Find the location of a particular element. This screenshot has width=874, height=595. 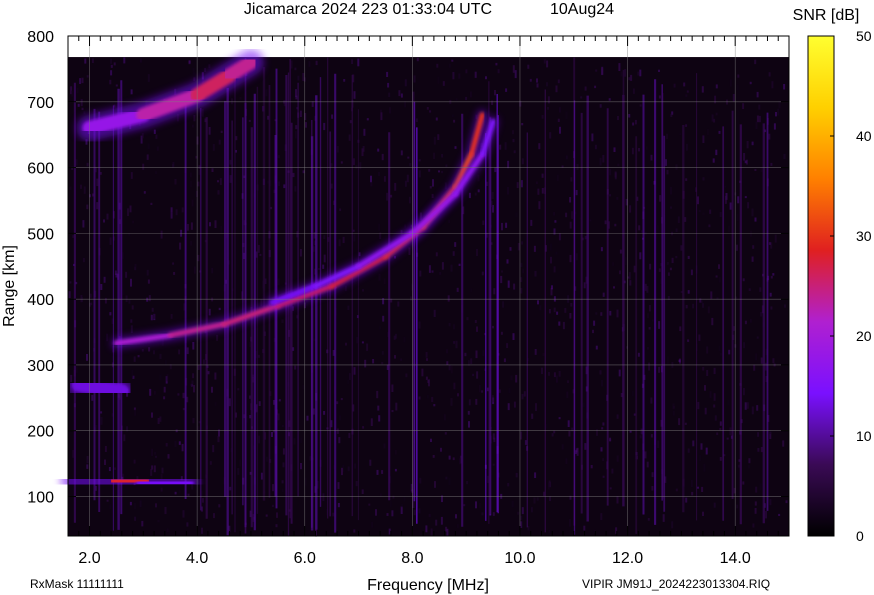

trace-segment is located at coordinates (100, 388).